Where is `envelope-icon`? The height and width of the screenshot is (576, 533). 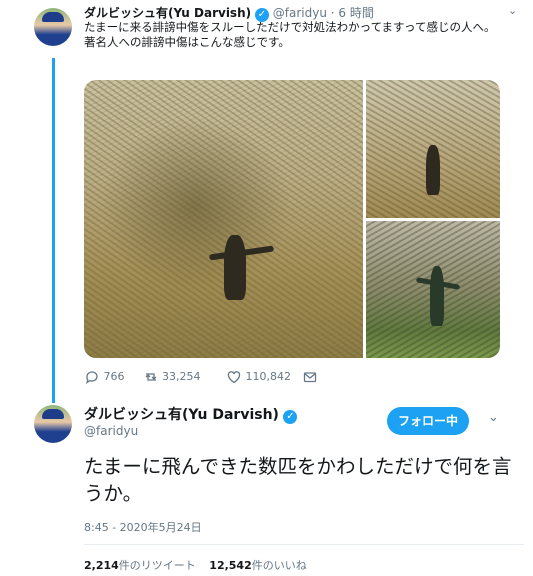
envelope-icon is located at coordinates (309, 377).